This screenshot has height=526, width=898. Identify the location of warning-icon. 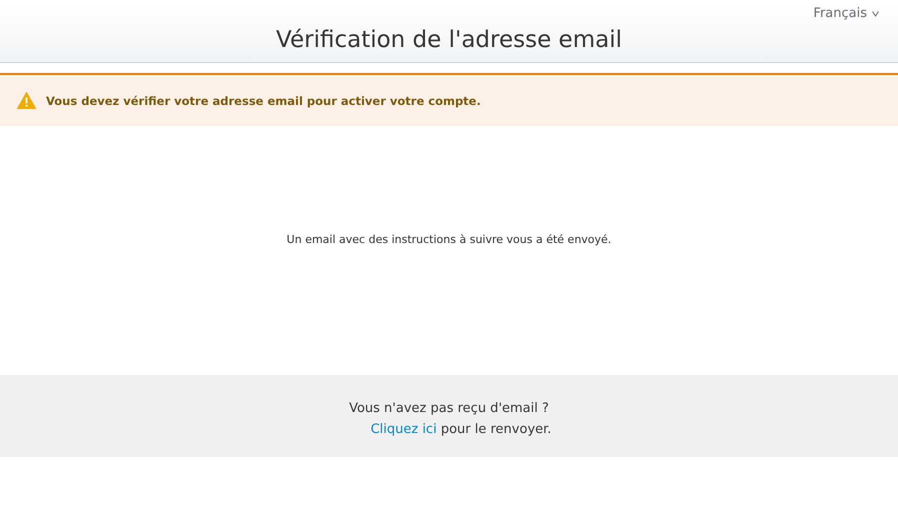
(26, 100).